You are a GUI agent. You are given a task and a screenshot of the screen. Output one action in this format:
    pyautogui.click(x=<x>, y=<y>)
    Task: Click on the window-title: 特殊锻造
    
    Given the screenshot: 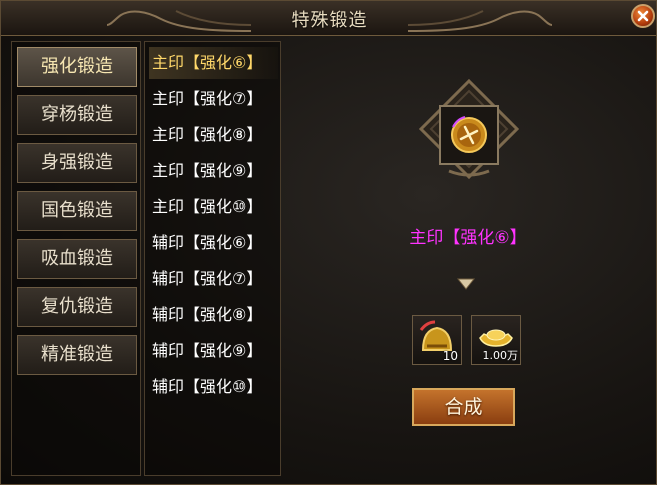 What is the action you would take?
    pyautogui.click(x=329, y=20)
    